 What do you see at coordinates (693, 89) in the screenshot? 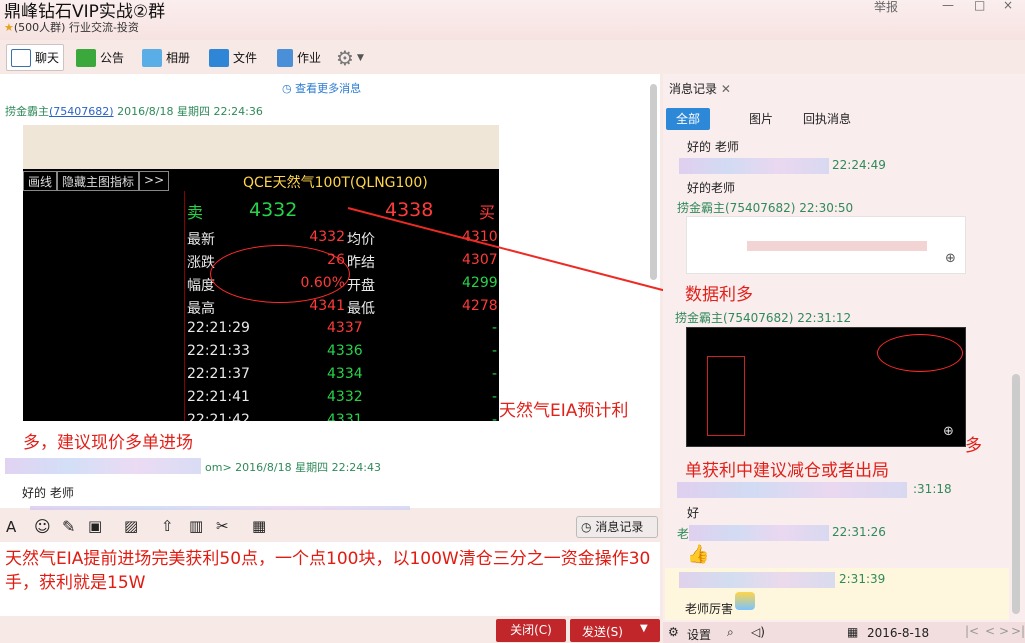
I see `history-tab-label: 消息记录` at bounding box center [693, 89].